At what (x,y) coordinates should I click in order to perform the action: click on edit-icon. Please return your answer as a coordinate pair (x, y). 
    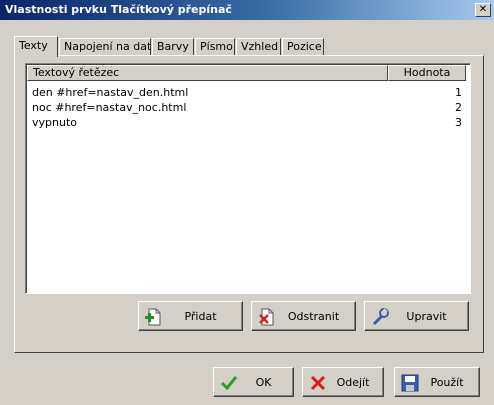
    Looking at the image, I should click on (380, 317).